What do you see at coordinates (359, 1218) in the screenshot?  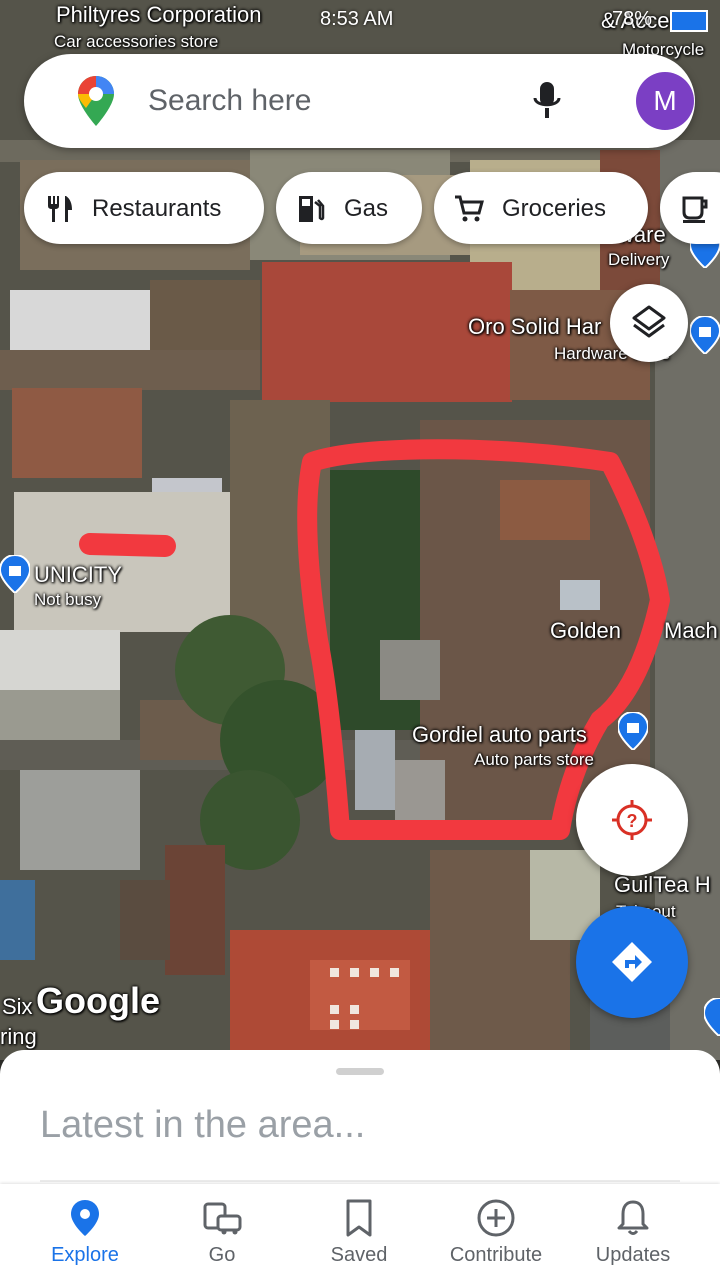 I see `bookmark-icon` at bounding box center [359, 1218].